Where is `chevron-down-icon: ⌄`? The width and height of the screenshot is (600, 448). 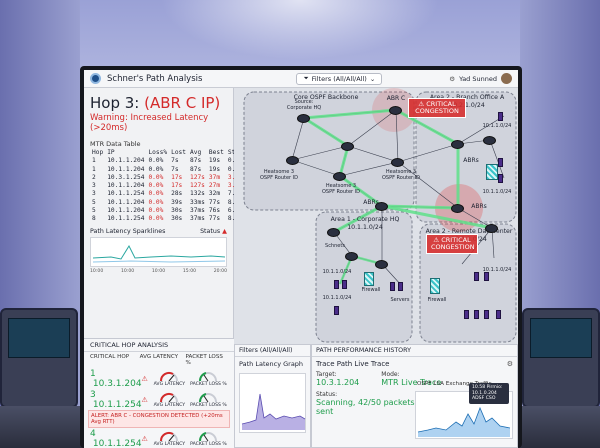
chevron-down-icon: ⌄ is located at coordinates (372, 78).